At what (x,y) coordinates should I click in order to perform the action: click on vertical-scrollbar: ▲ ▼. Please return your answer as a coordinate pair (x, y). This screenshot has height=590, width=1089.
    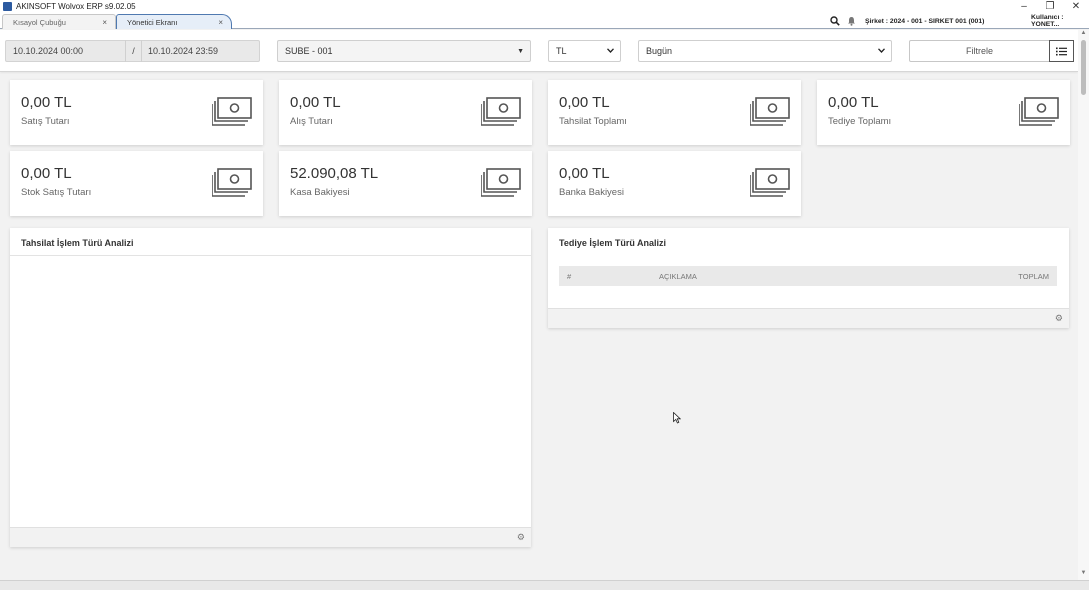
    Looking at the image, I should click on (1083, 305).